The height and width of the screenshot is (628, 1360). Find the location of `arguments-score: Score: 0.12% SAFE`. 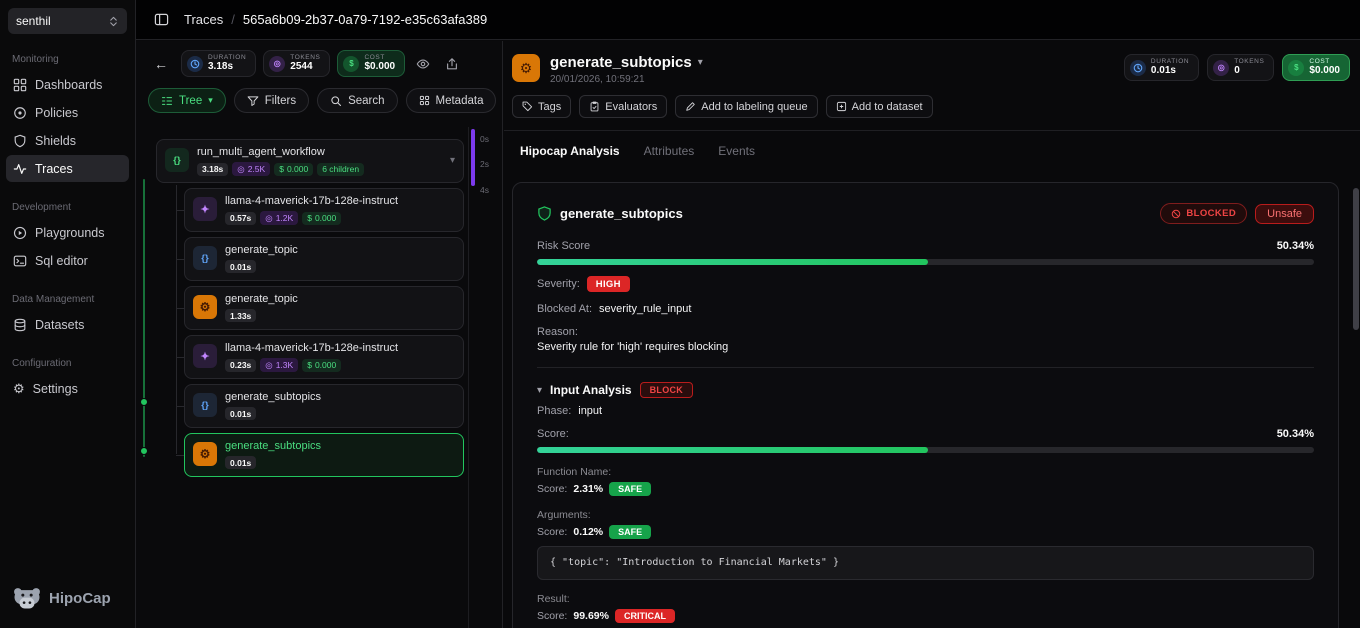

arguments-score: Score: 0.12% SAFE is located at coordinates (925, 532).